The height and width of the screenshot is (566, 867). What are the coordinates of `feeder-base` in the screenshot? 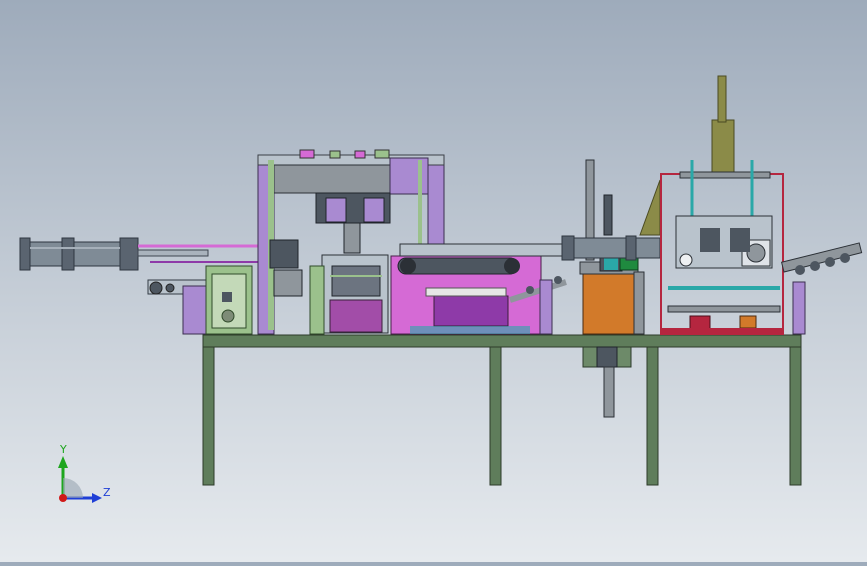 It's located at (195, 310).